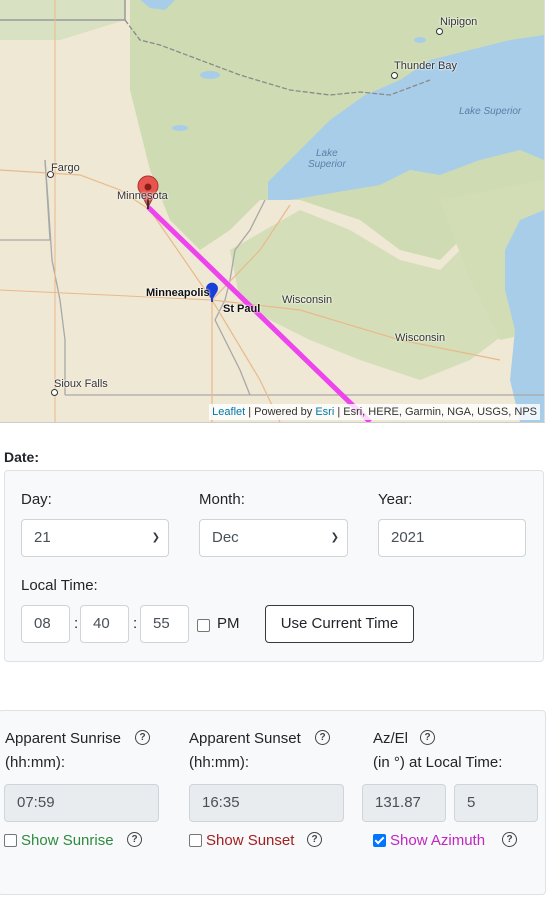 The height and width of the screenshot is (904, 549). What do you see at coordinates (439, 31) in the screenshot?
I see `nipigon-dot` at bounding box center [439, 31].